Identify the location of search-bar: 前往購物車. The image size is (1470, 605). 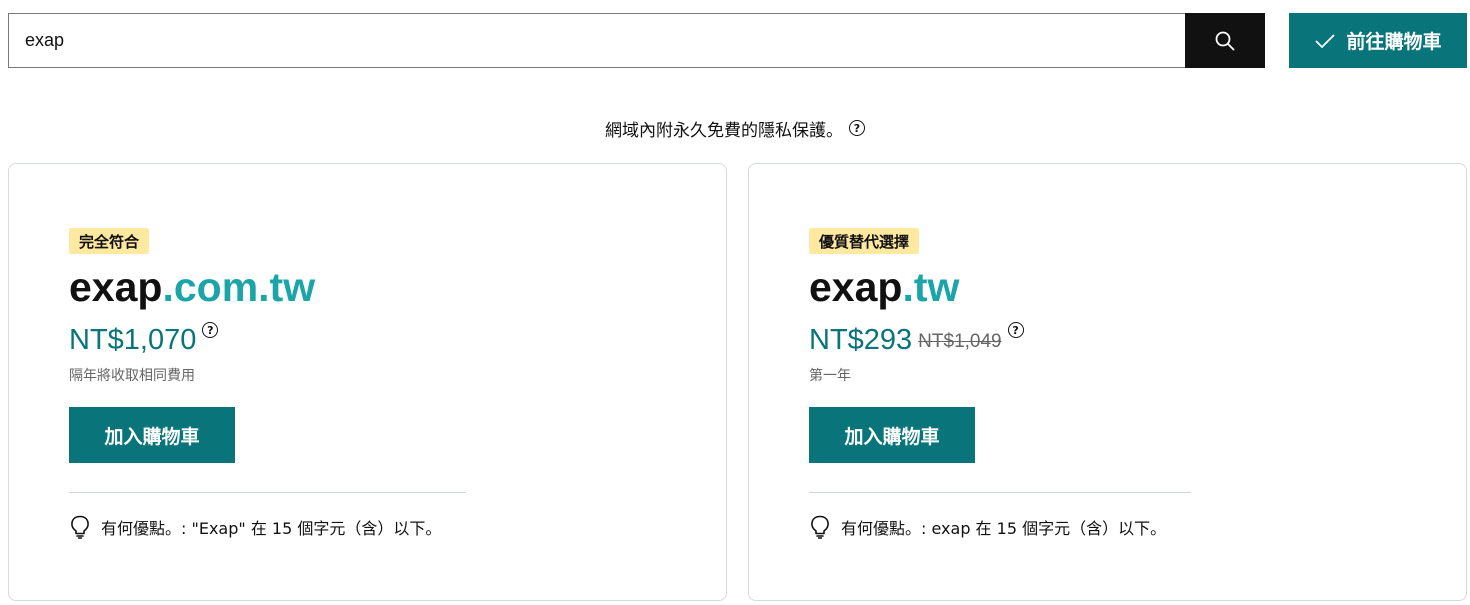
(737, 41).